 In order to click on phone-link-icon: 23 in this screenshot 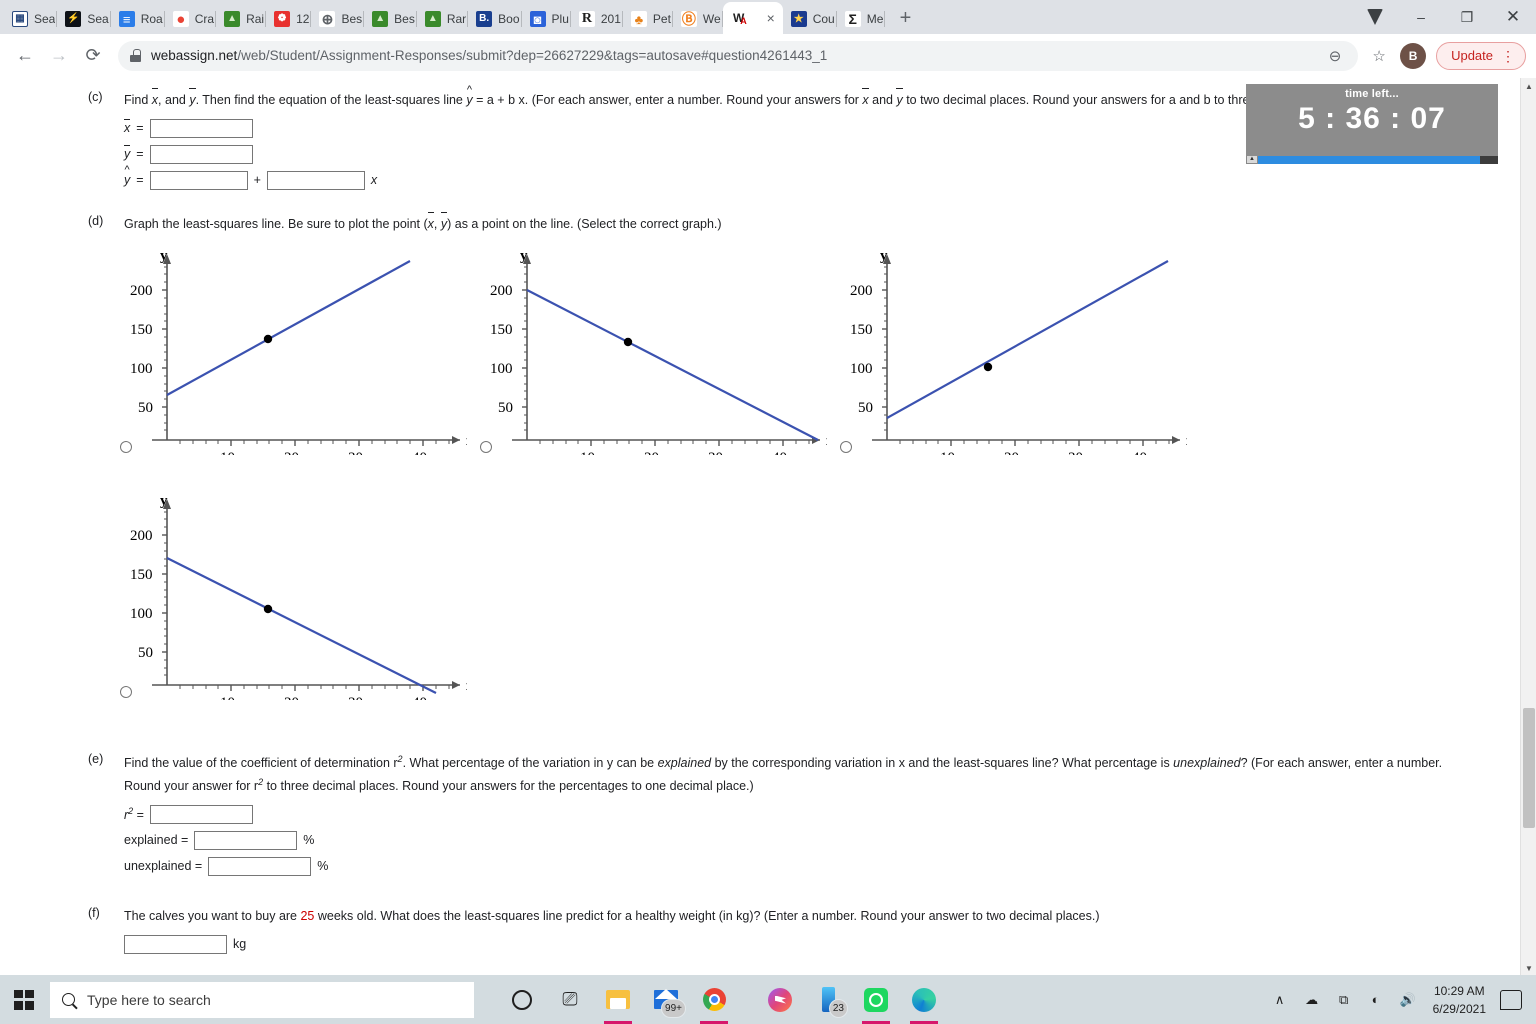, I will do `click(828, 999)`.